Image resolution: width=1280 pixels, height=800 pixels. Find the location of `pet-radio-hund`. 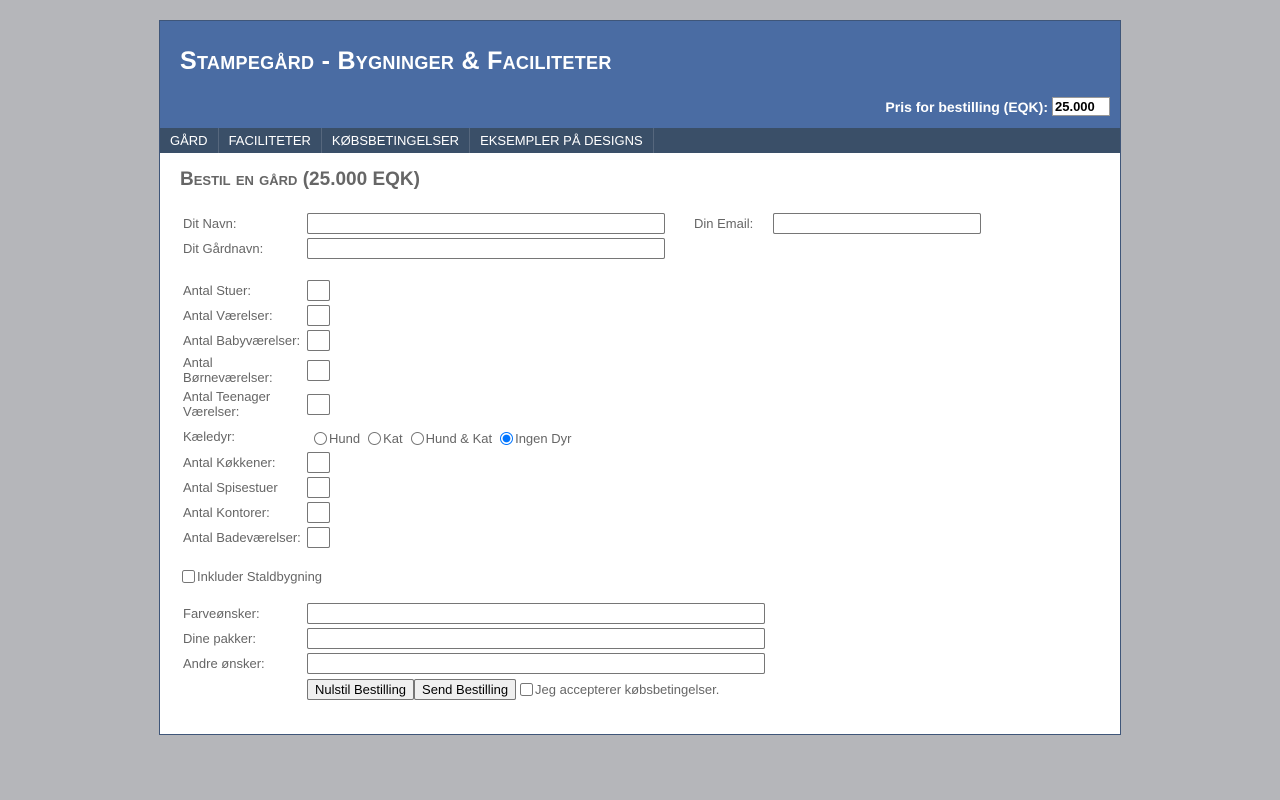

pet-radio-hund is located at coordinates (320, 438).